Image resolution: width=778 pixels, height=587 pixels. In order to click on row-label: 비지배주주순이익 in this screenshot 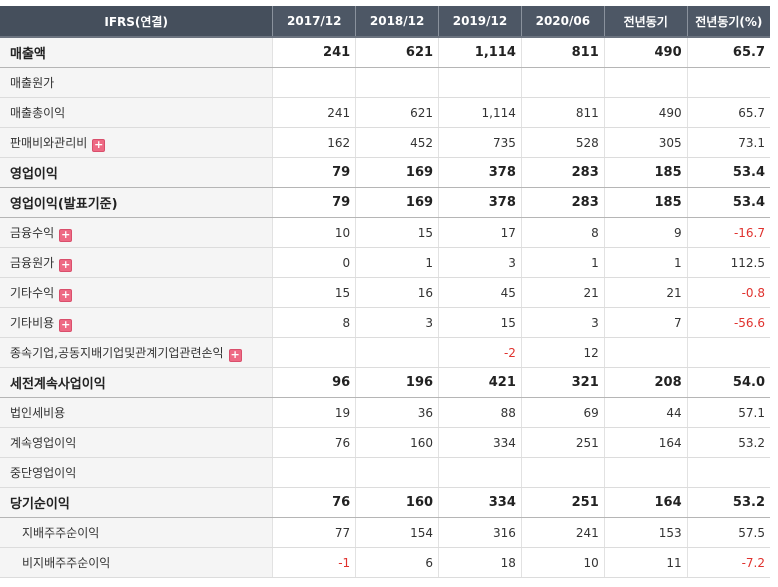, I will do `click(66, 563)`.